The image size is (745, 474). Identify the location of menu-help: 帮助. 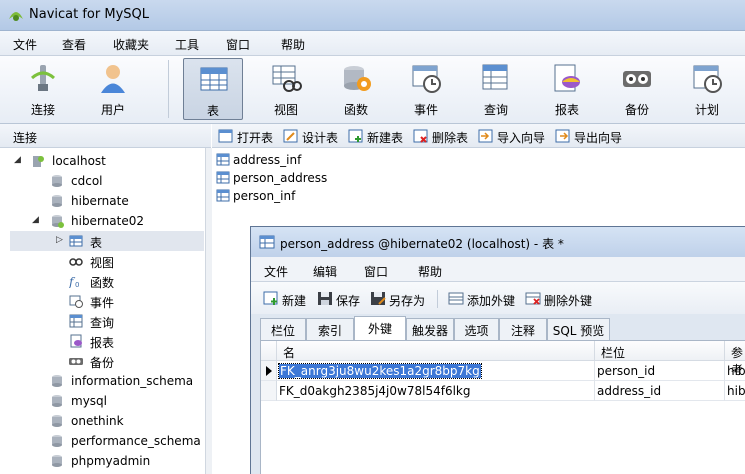
(293, 44).